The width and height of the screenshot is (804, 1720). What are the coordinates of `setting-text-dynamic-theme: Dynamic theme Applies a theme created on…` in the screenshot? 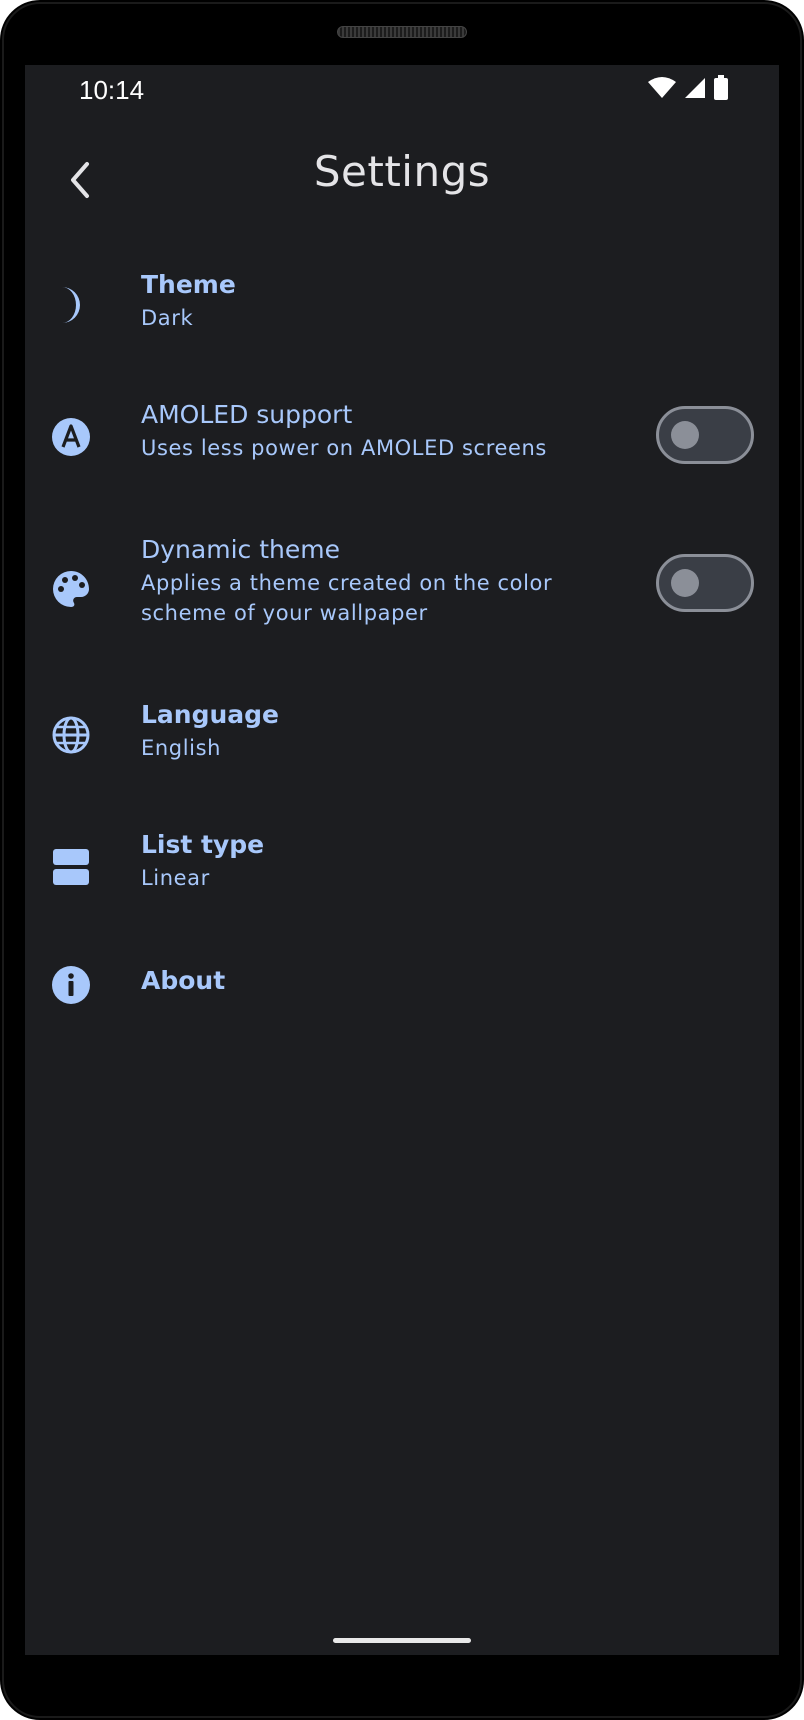 It's located at (390, 581).